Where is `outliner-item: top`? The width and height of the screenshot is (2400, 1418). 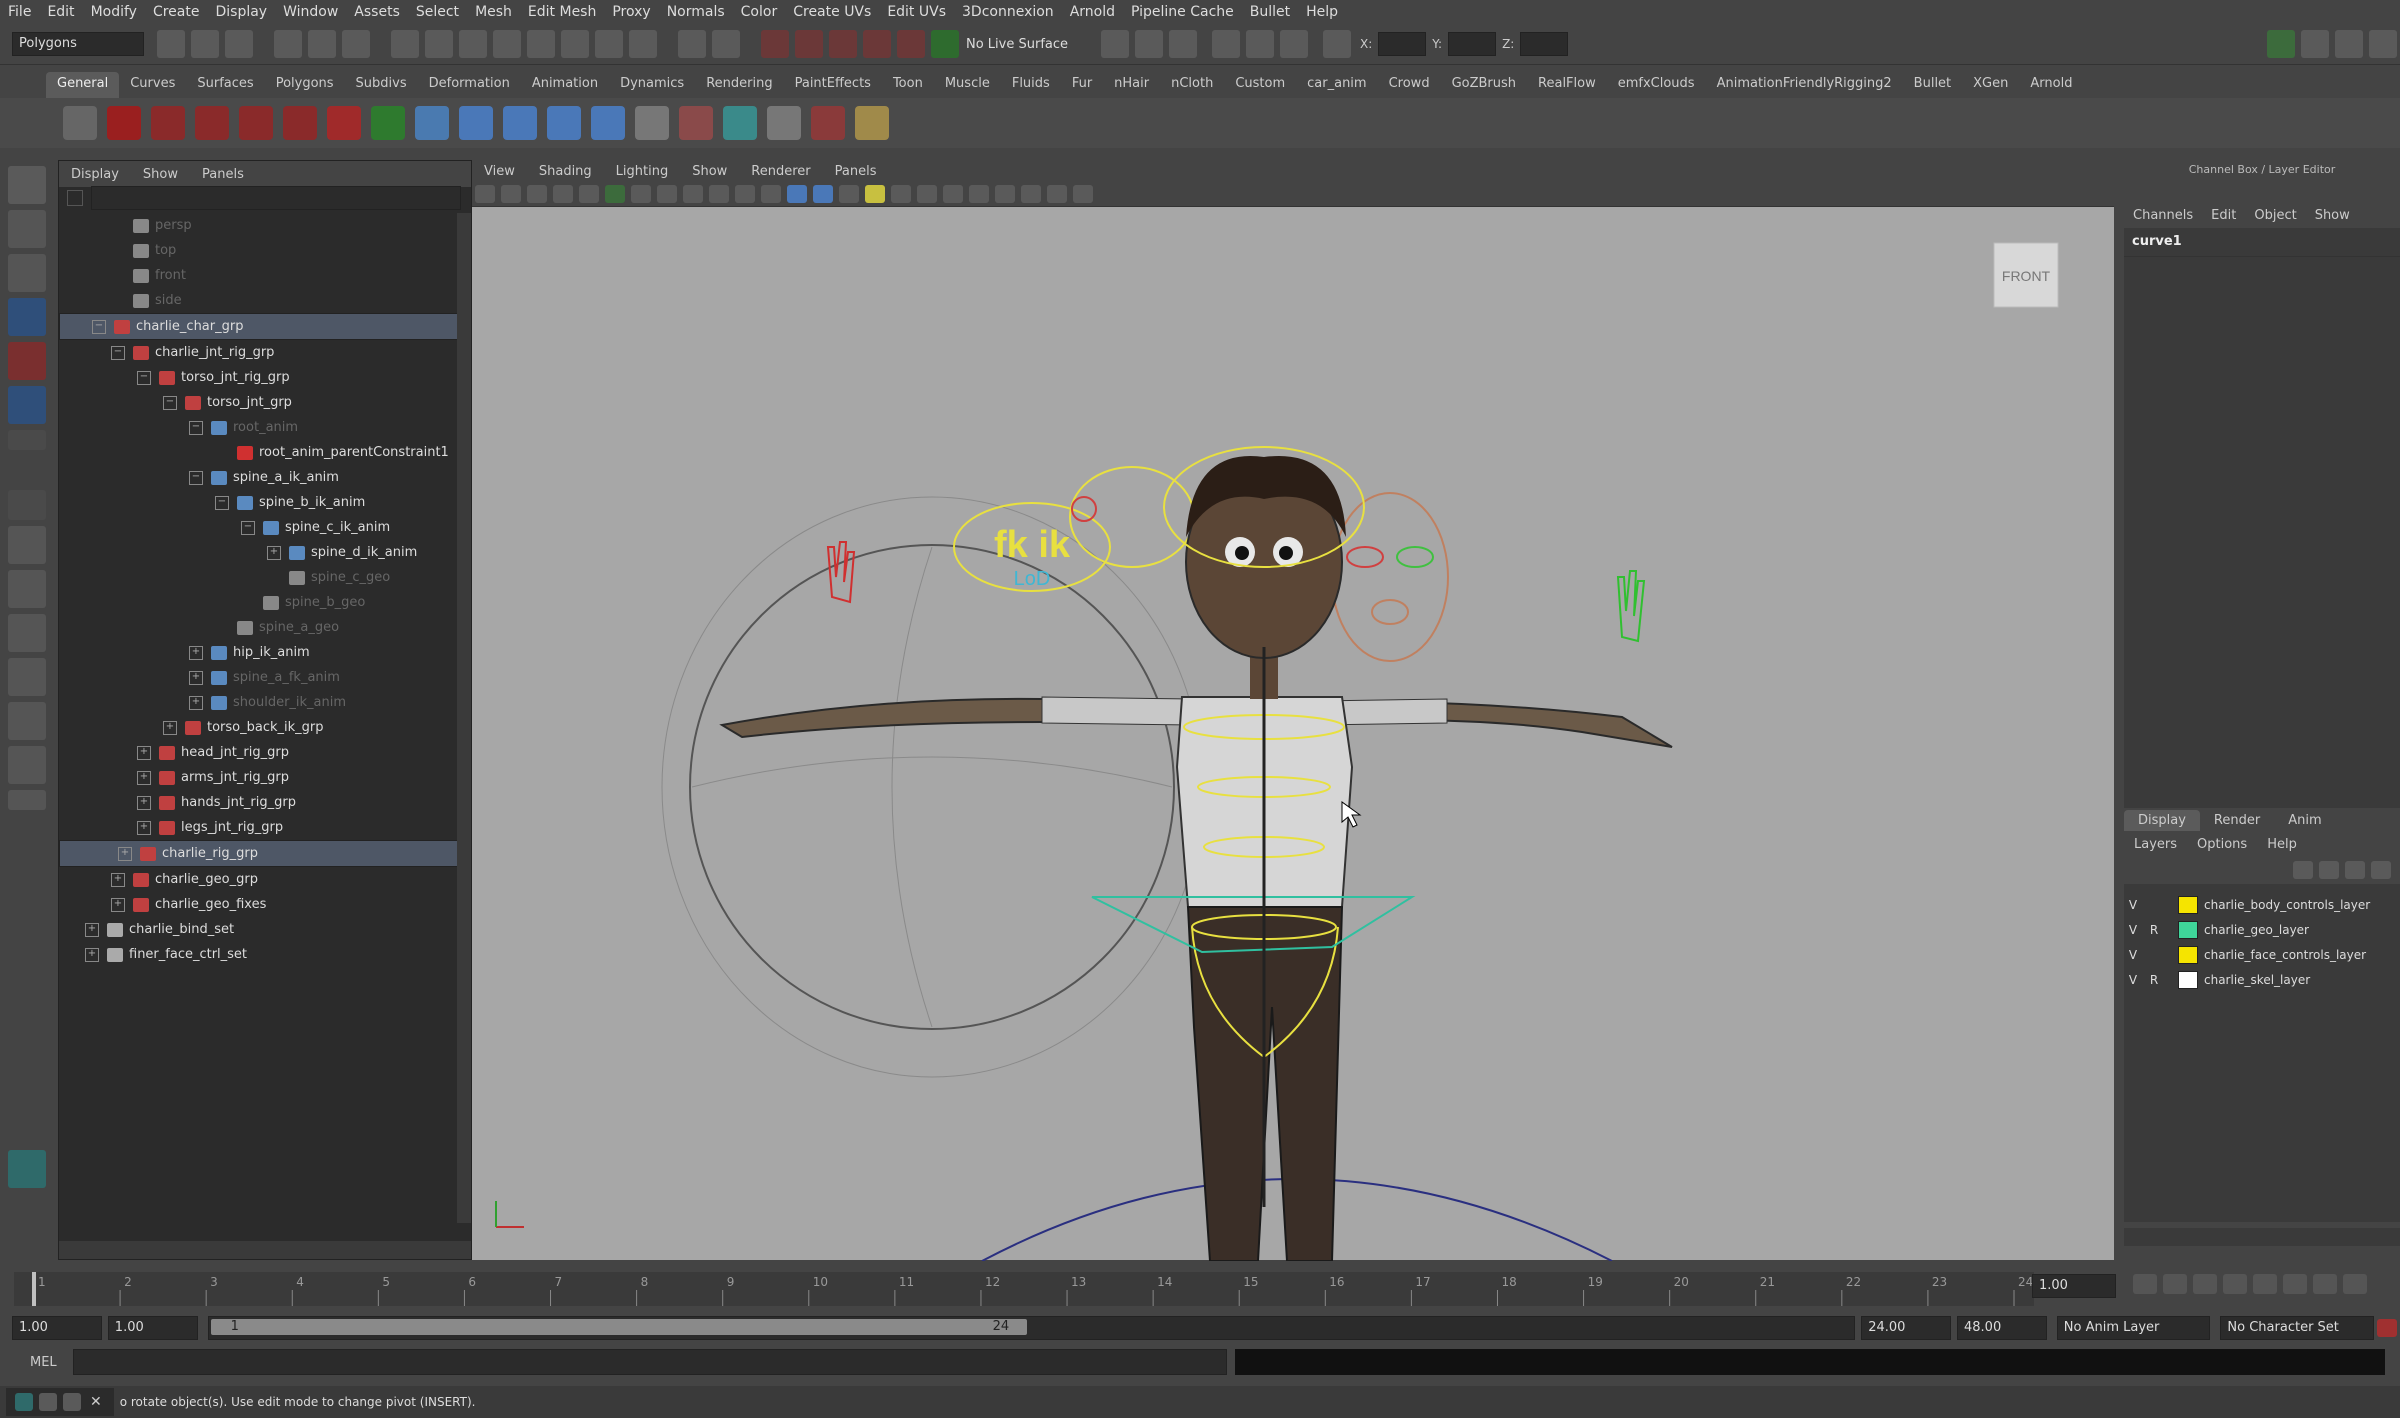
outliner-item: top is located at coordinates (265, 250).